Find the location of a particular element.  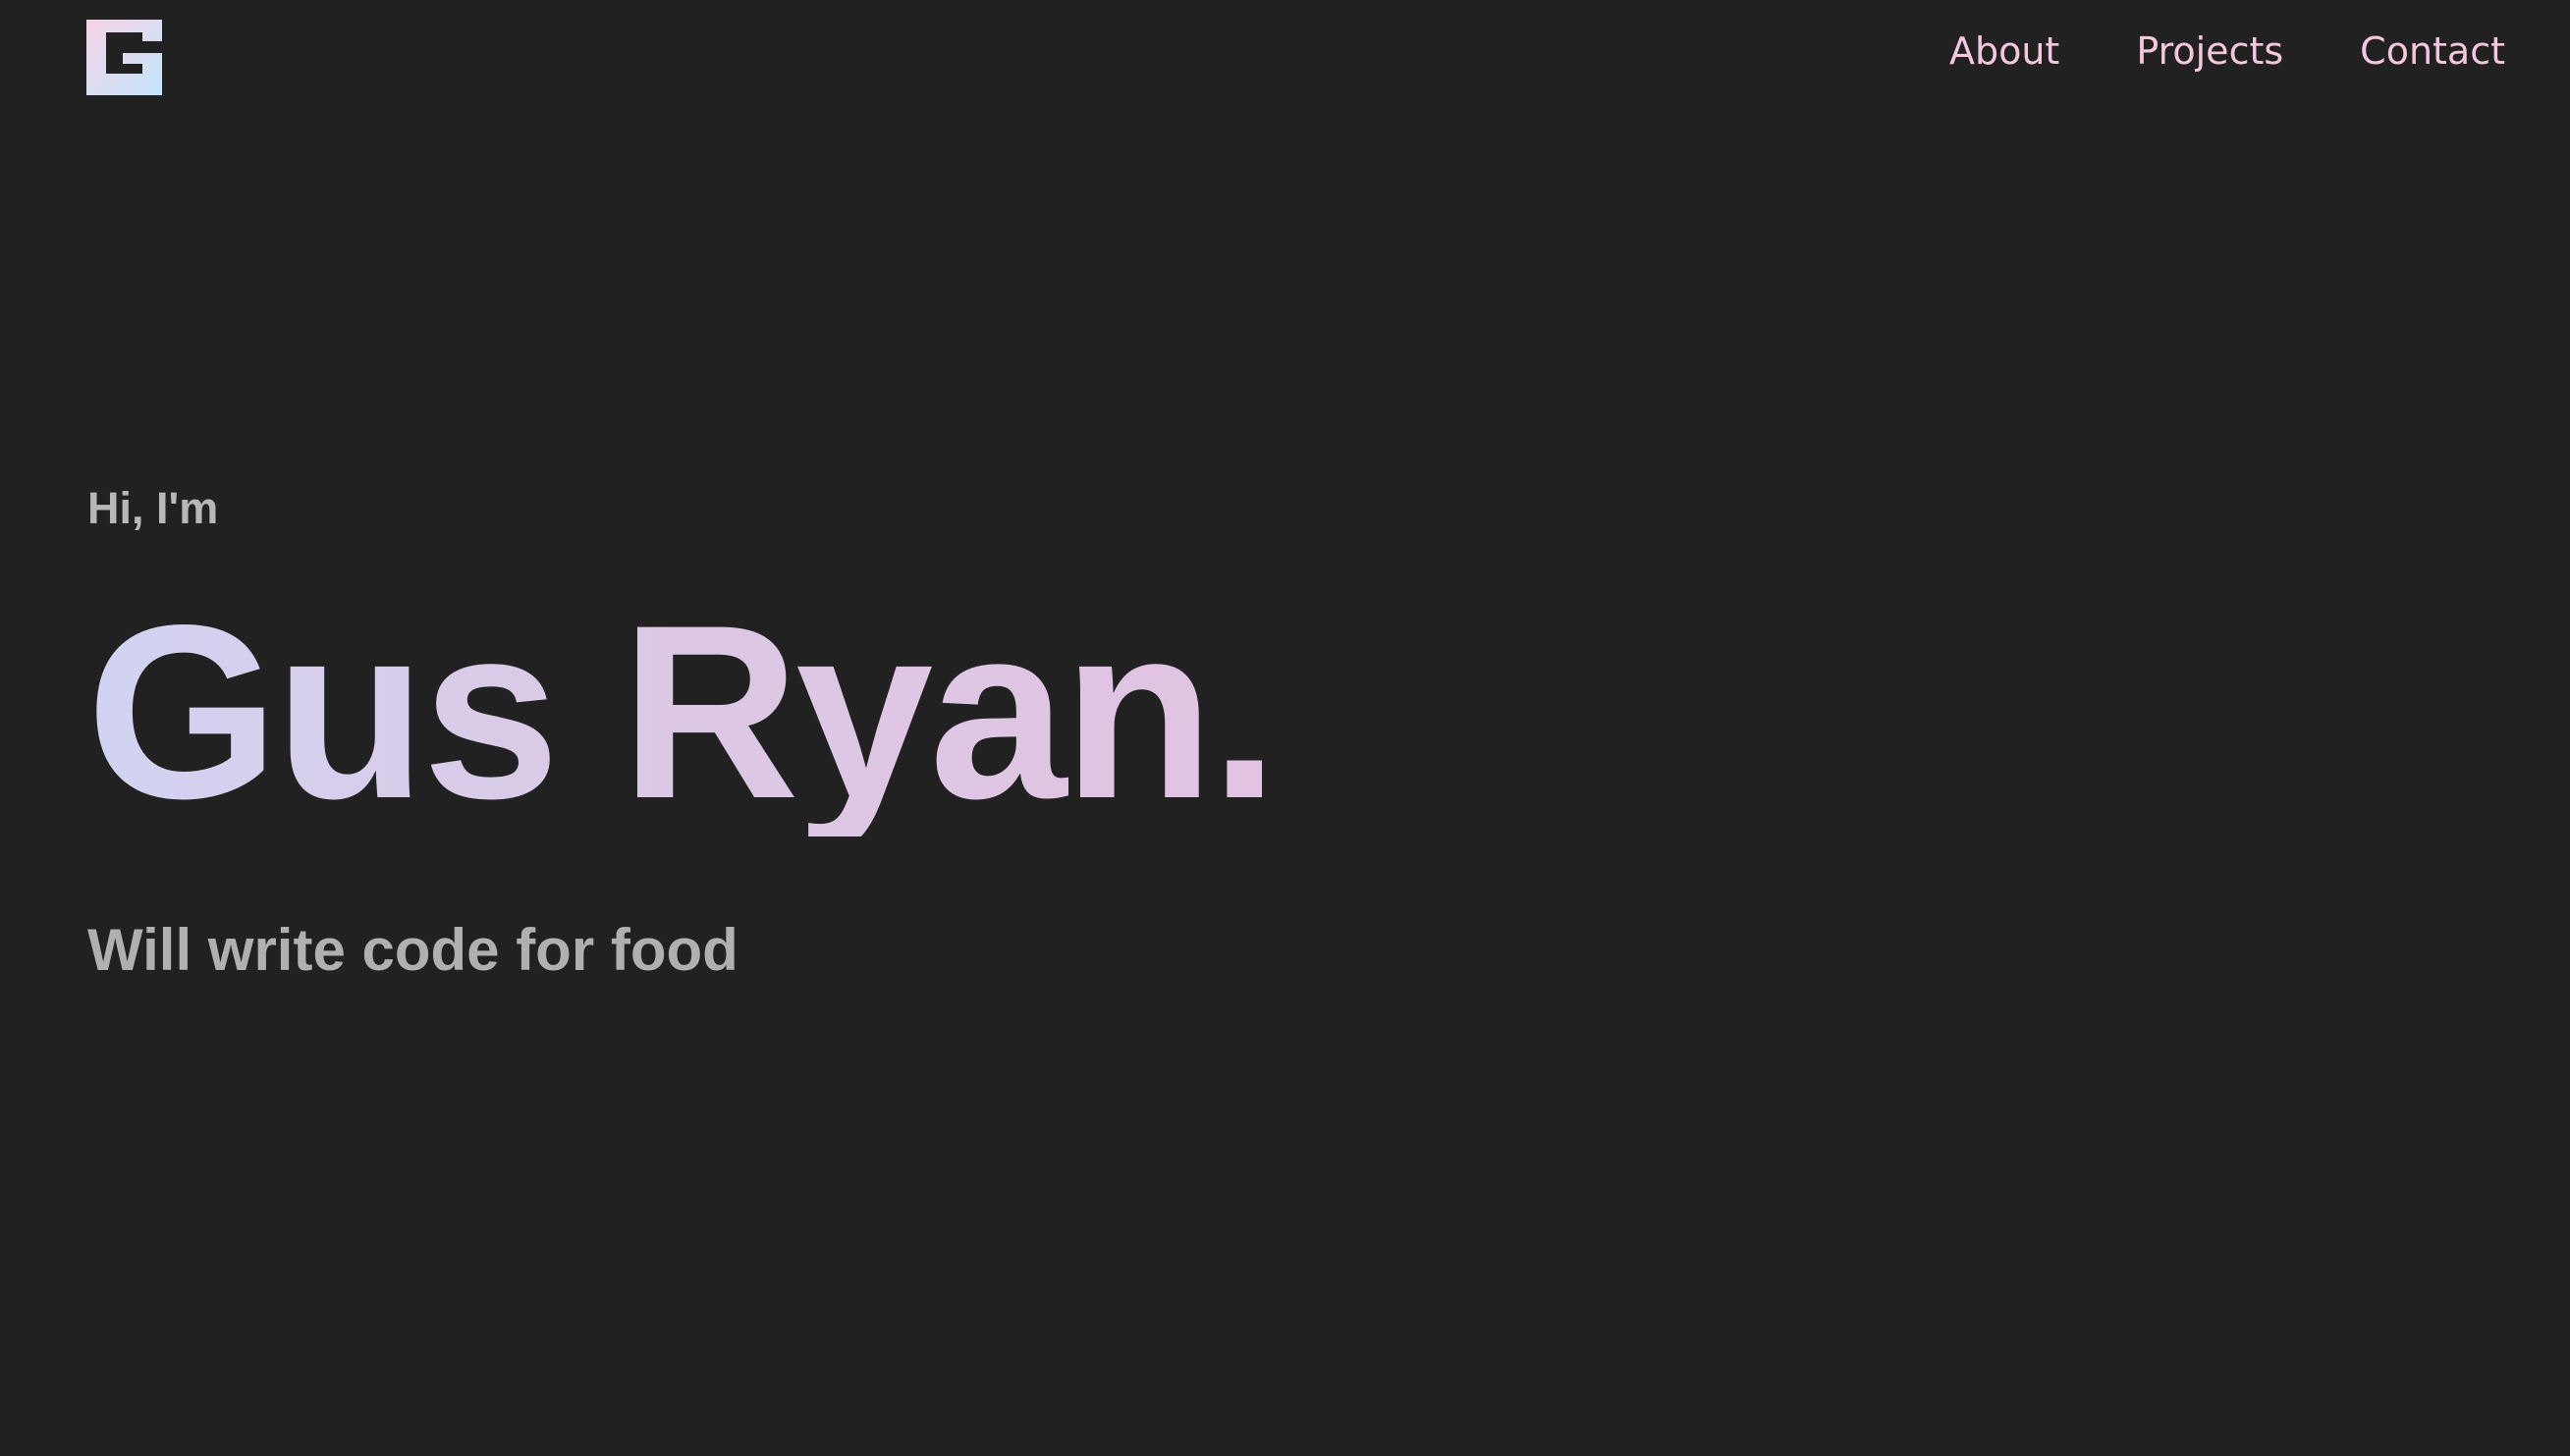

main-nav: About Projects Contact is located at coordinates (2227, 51).